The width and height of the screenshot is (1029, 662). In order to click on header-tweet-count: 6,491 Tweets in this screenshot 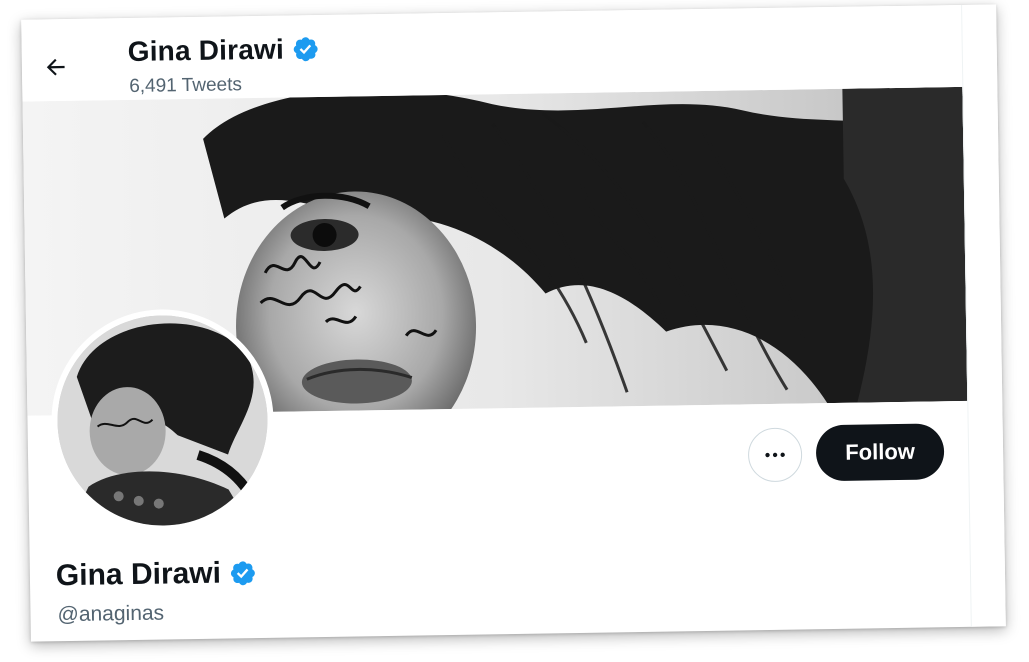, I will do `click(186, 86)`.